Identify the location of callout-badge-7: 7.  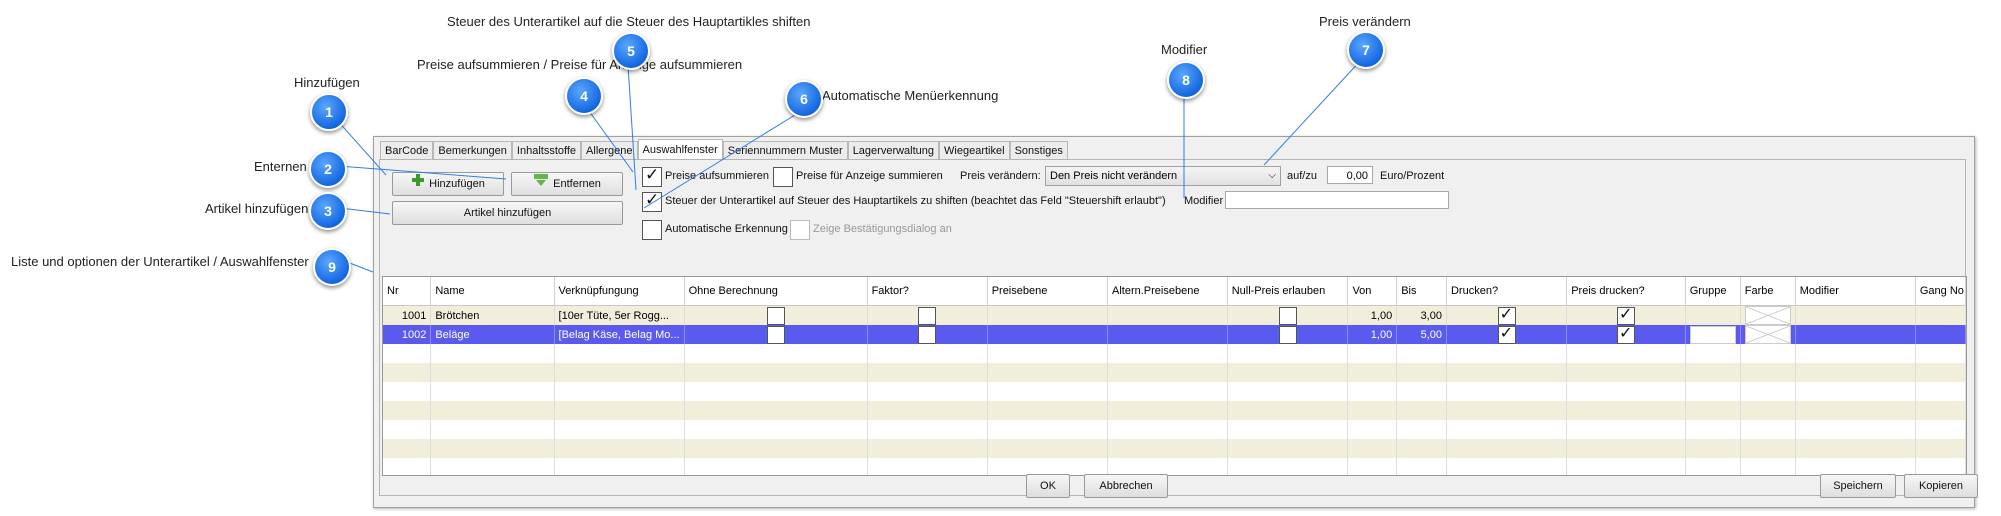
(1366, 50).